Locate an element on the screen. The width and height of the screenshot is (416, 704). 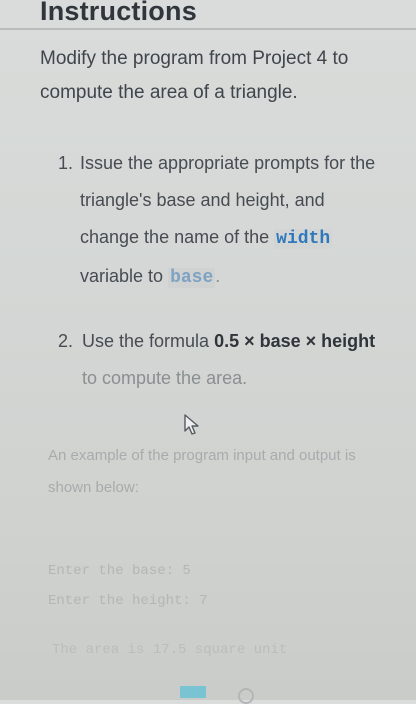
mouse-pointer-icon is located at coordinates (191, 424).